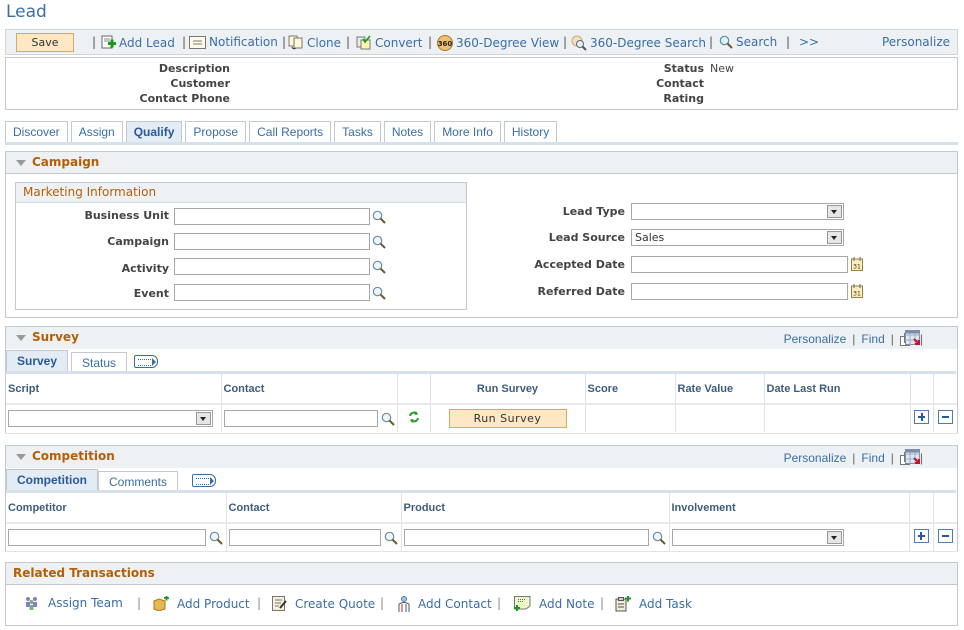  Describe the element at coordinates (304, 537) in the screenshot. I see `competition-contact-input` at that location.